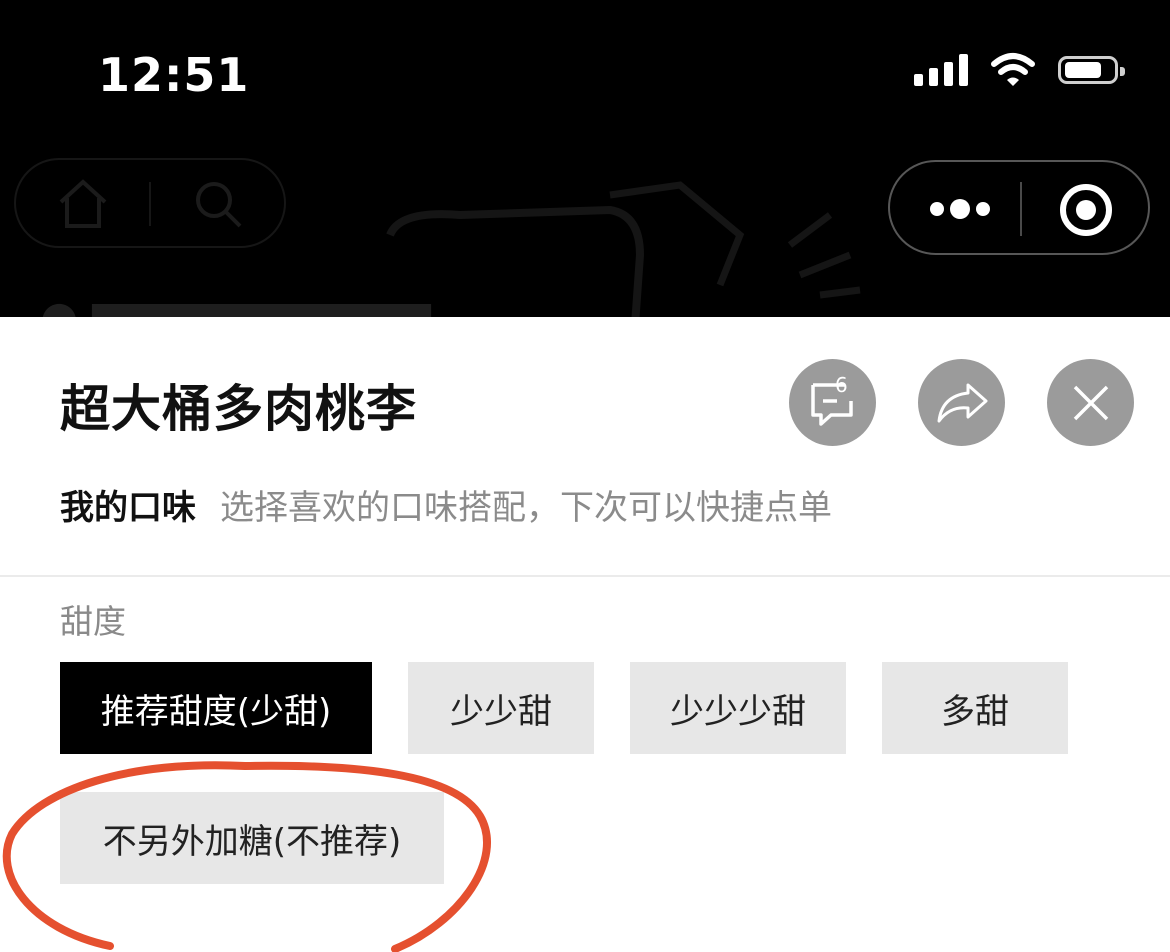 The image size is (1170, 952). I want to click on search-icon, so click(219, 205).